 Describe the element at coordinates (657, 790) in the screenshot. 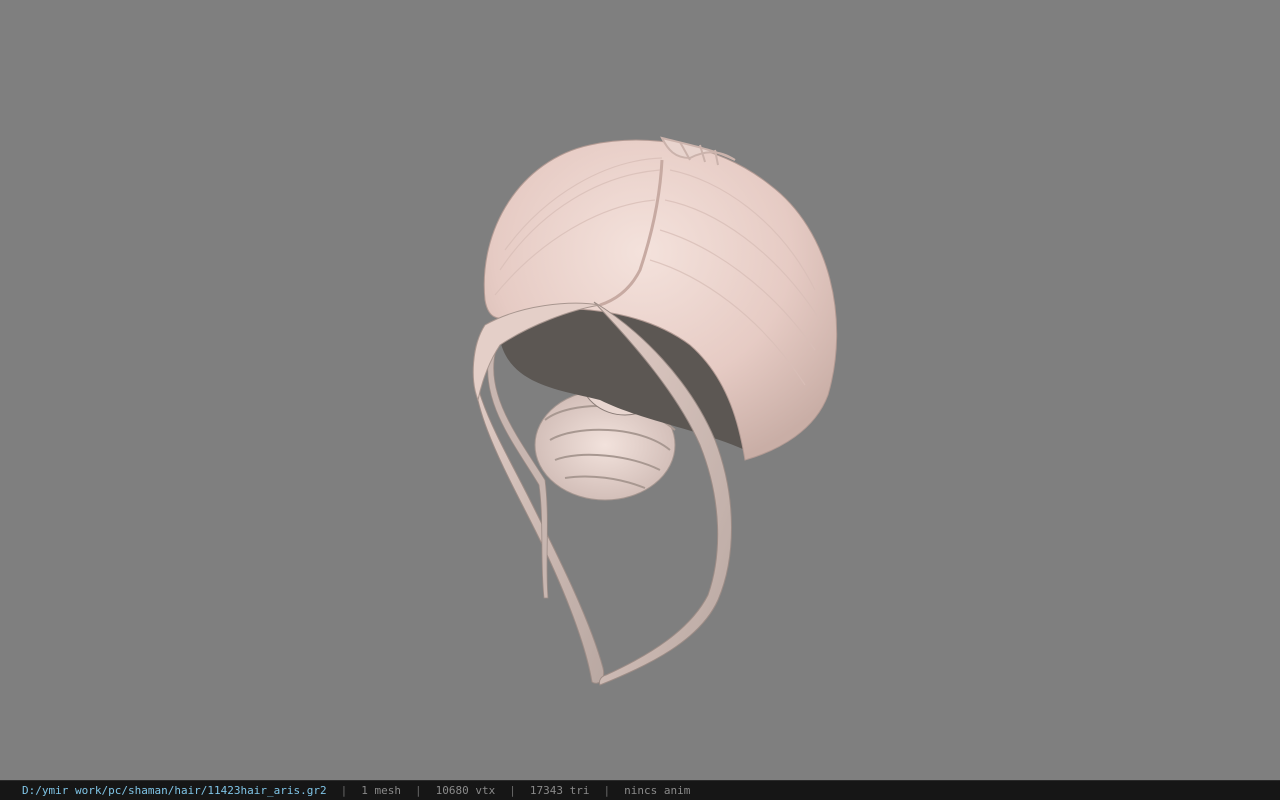

I see `animation-status-label: nincs anim` at that location.